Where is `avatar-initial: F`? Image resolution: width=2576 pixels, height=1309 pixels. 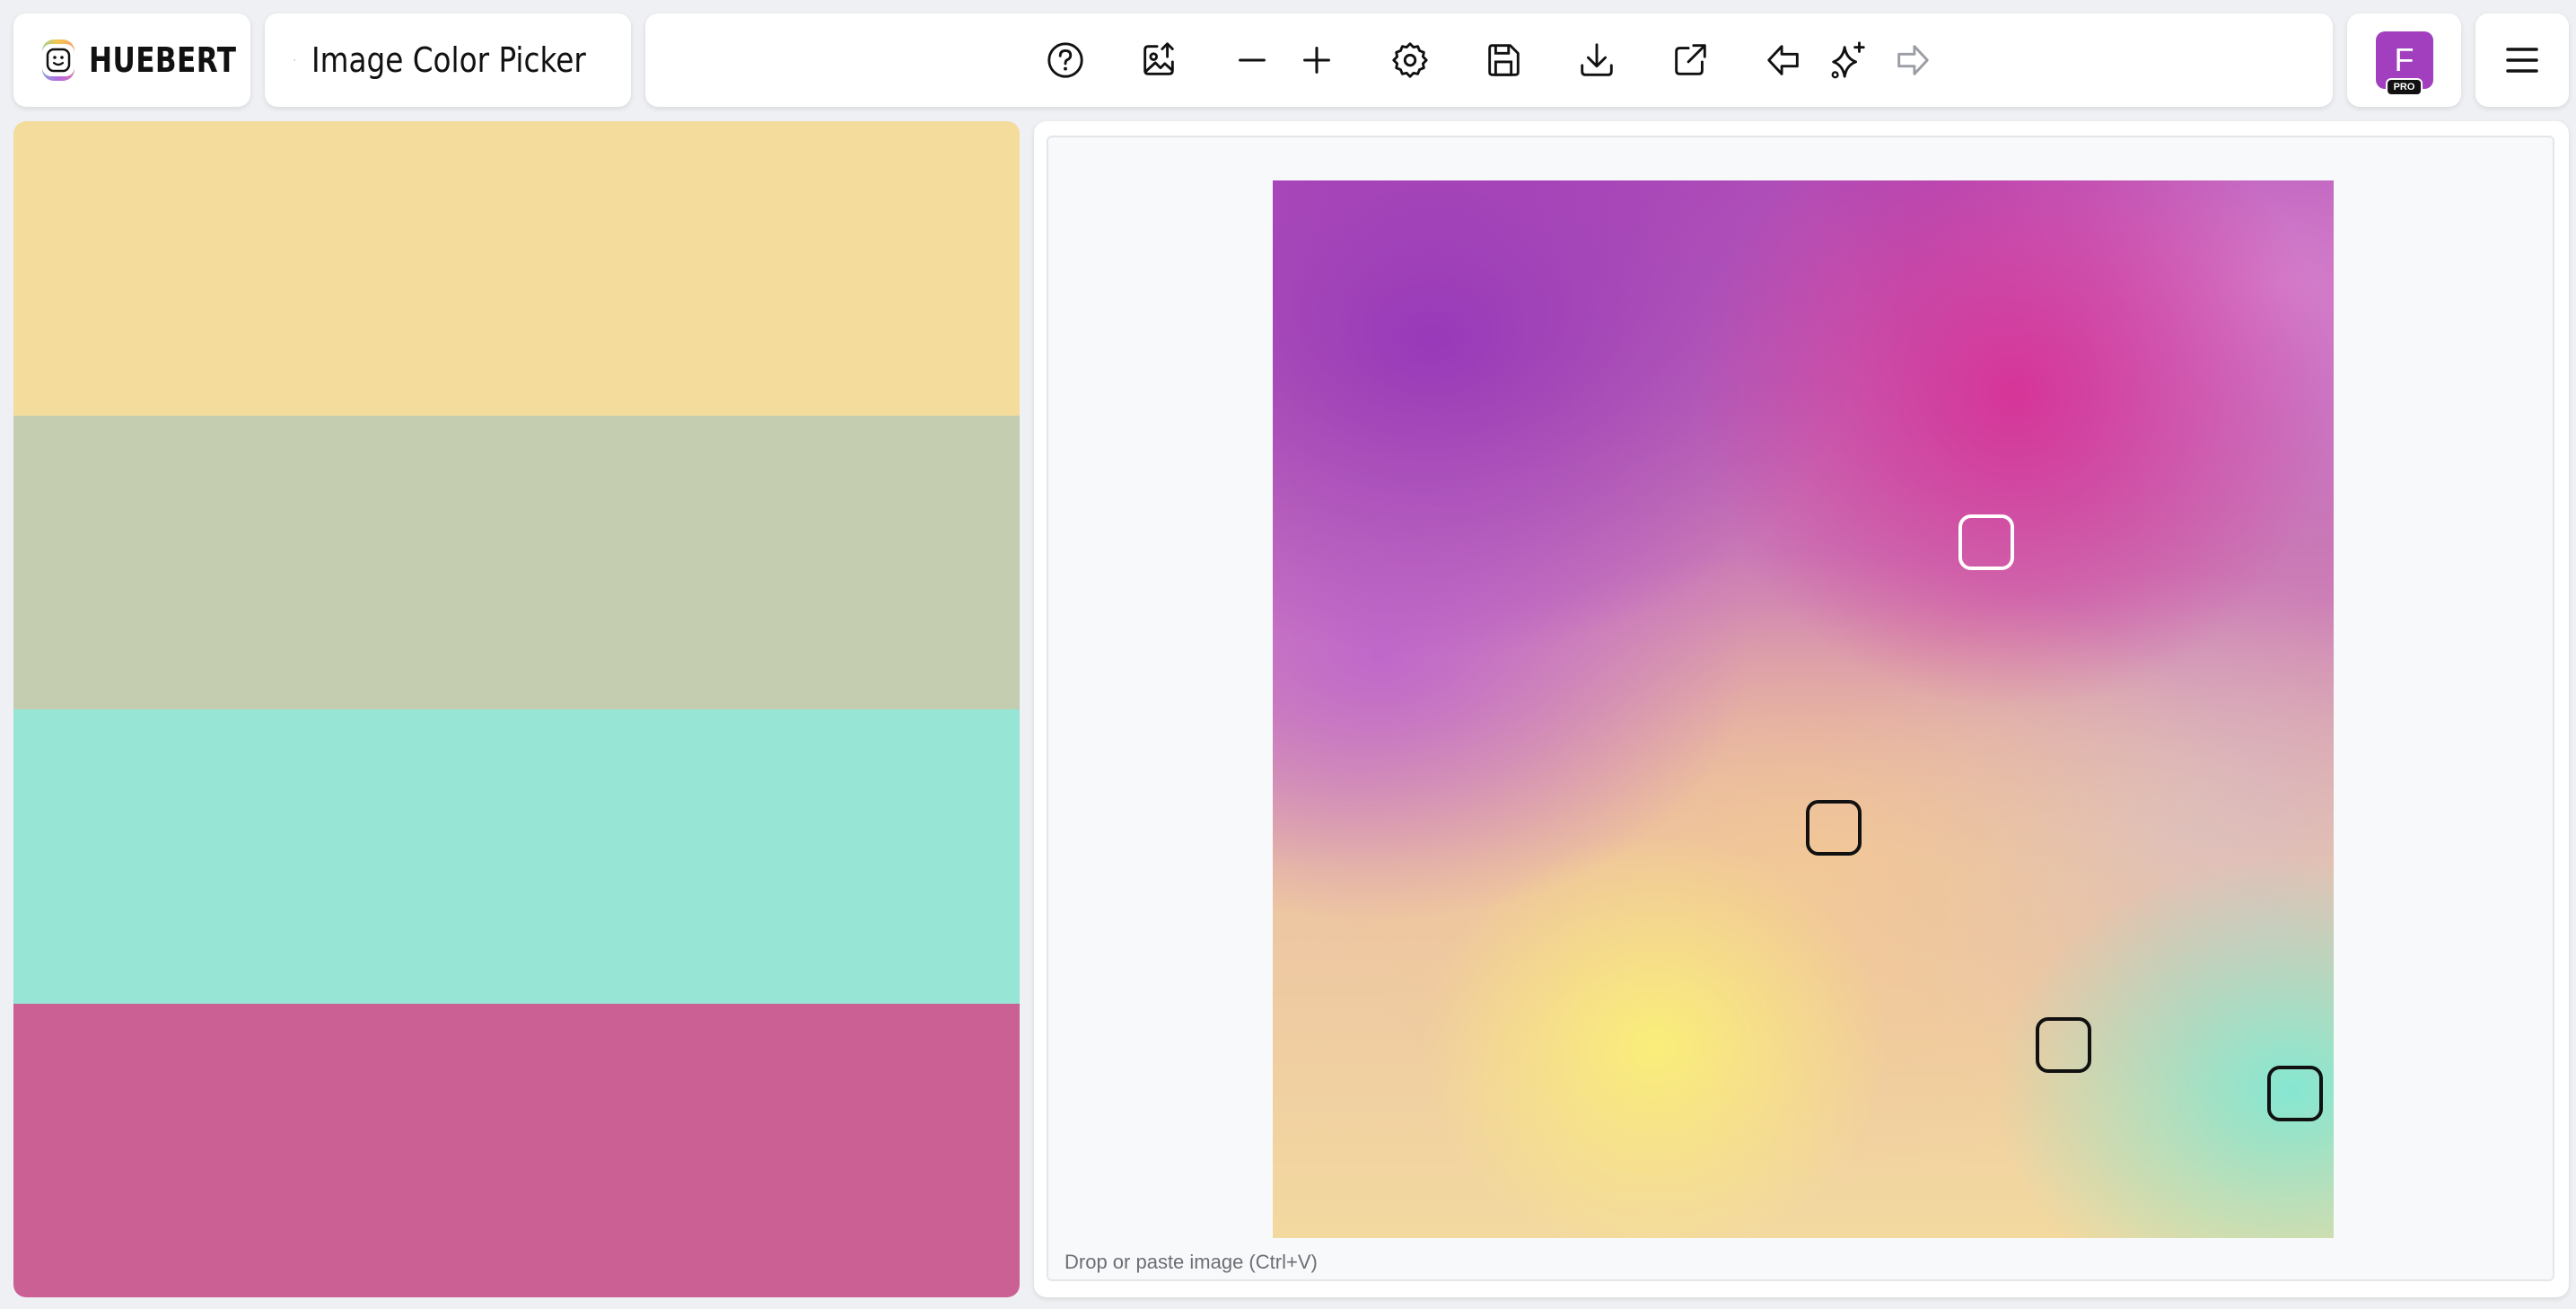 avatar-initial: F is located at coordinates (2404, 59).